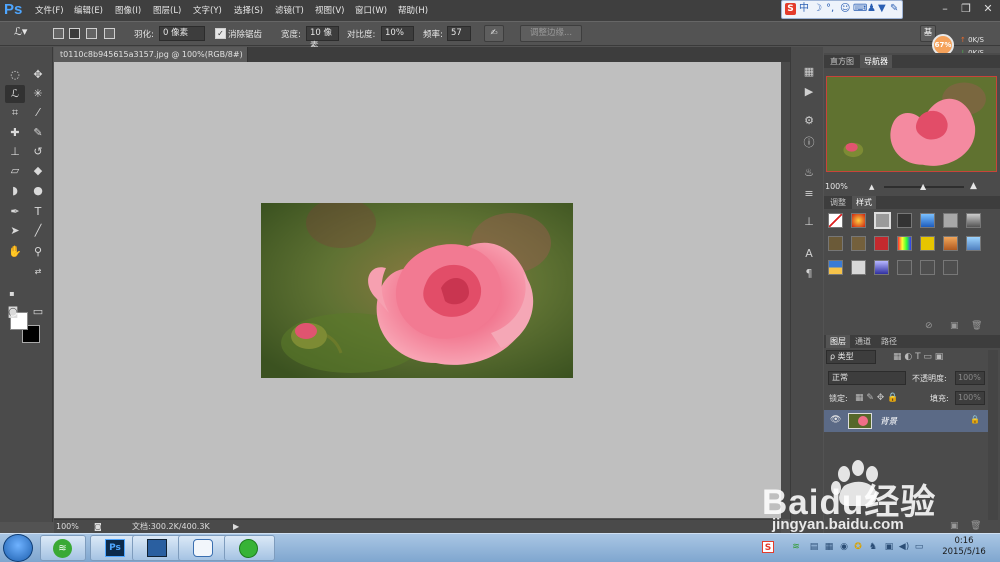 The height and width of the screenshot is (562, 1000). I want to click on tray-icon: ▤, so click(814, 547).